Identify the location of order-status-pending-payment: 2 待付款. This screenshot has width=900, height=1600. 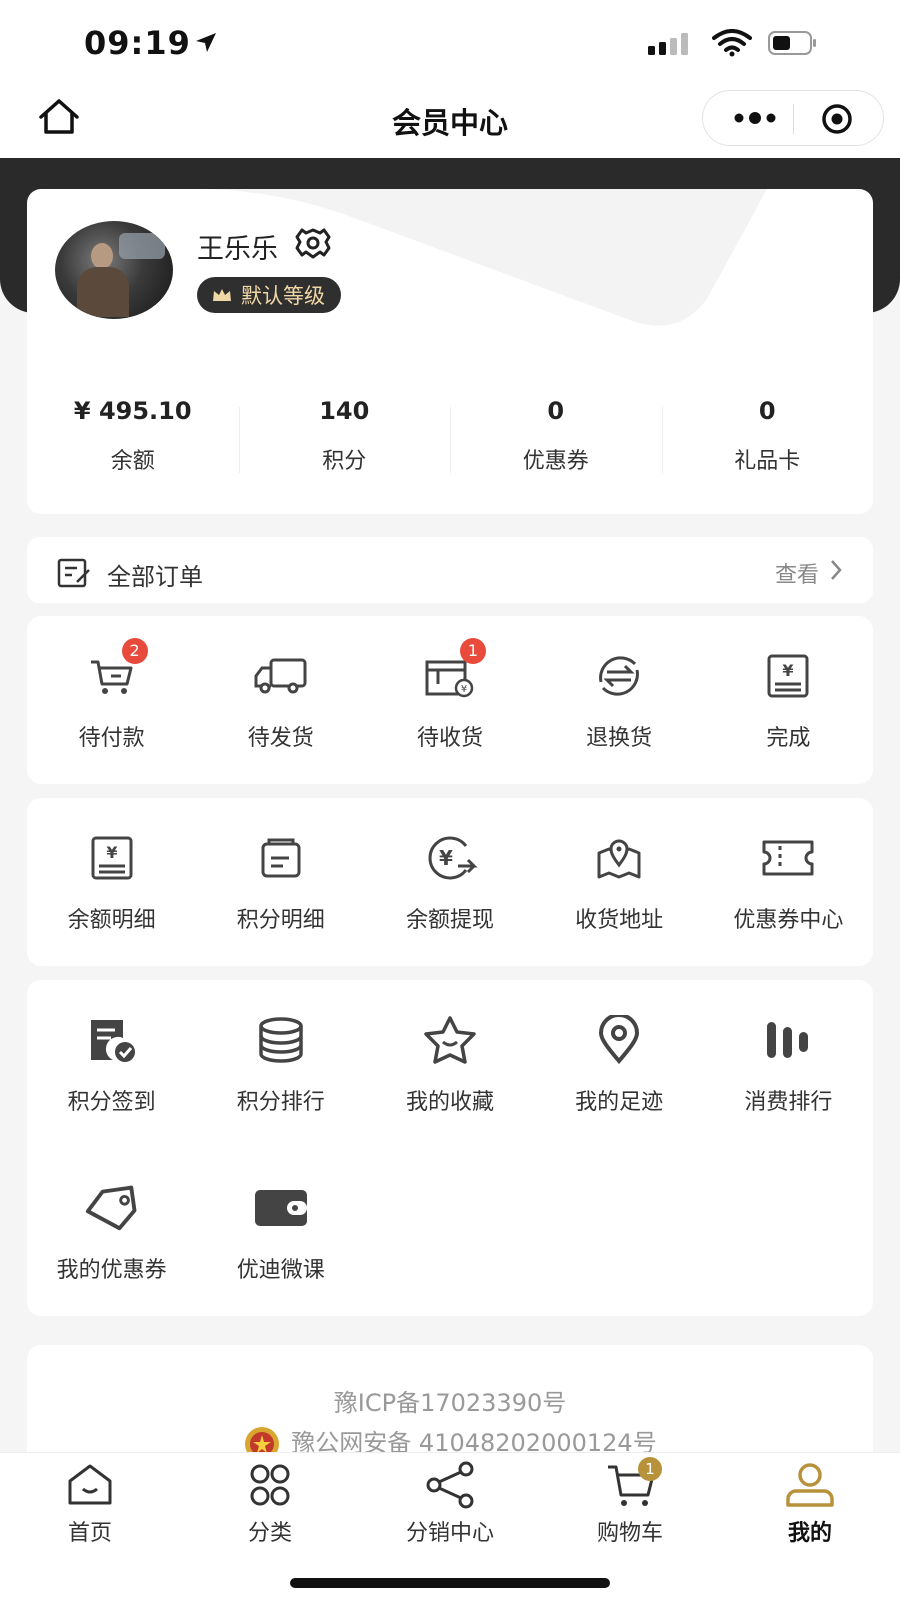
(111, 700).